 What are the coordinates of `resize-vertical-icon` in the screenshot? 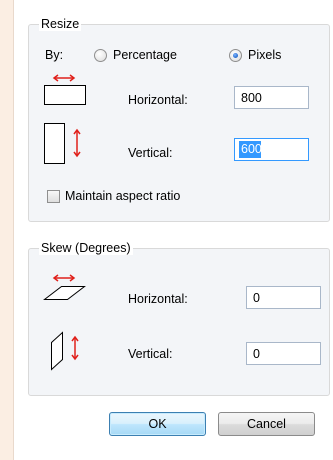 It's located at (62, 143).